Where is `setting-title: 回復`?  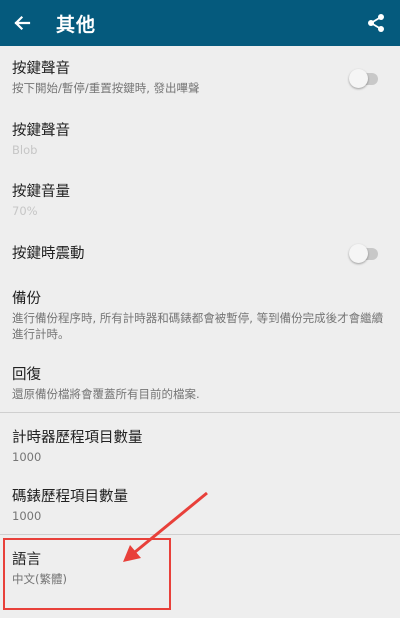
setting-title: 回復 is located at coordinates (26, 375).